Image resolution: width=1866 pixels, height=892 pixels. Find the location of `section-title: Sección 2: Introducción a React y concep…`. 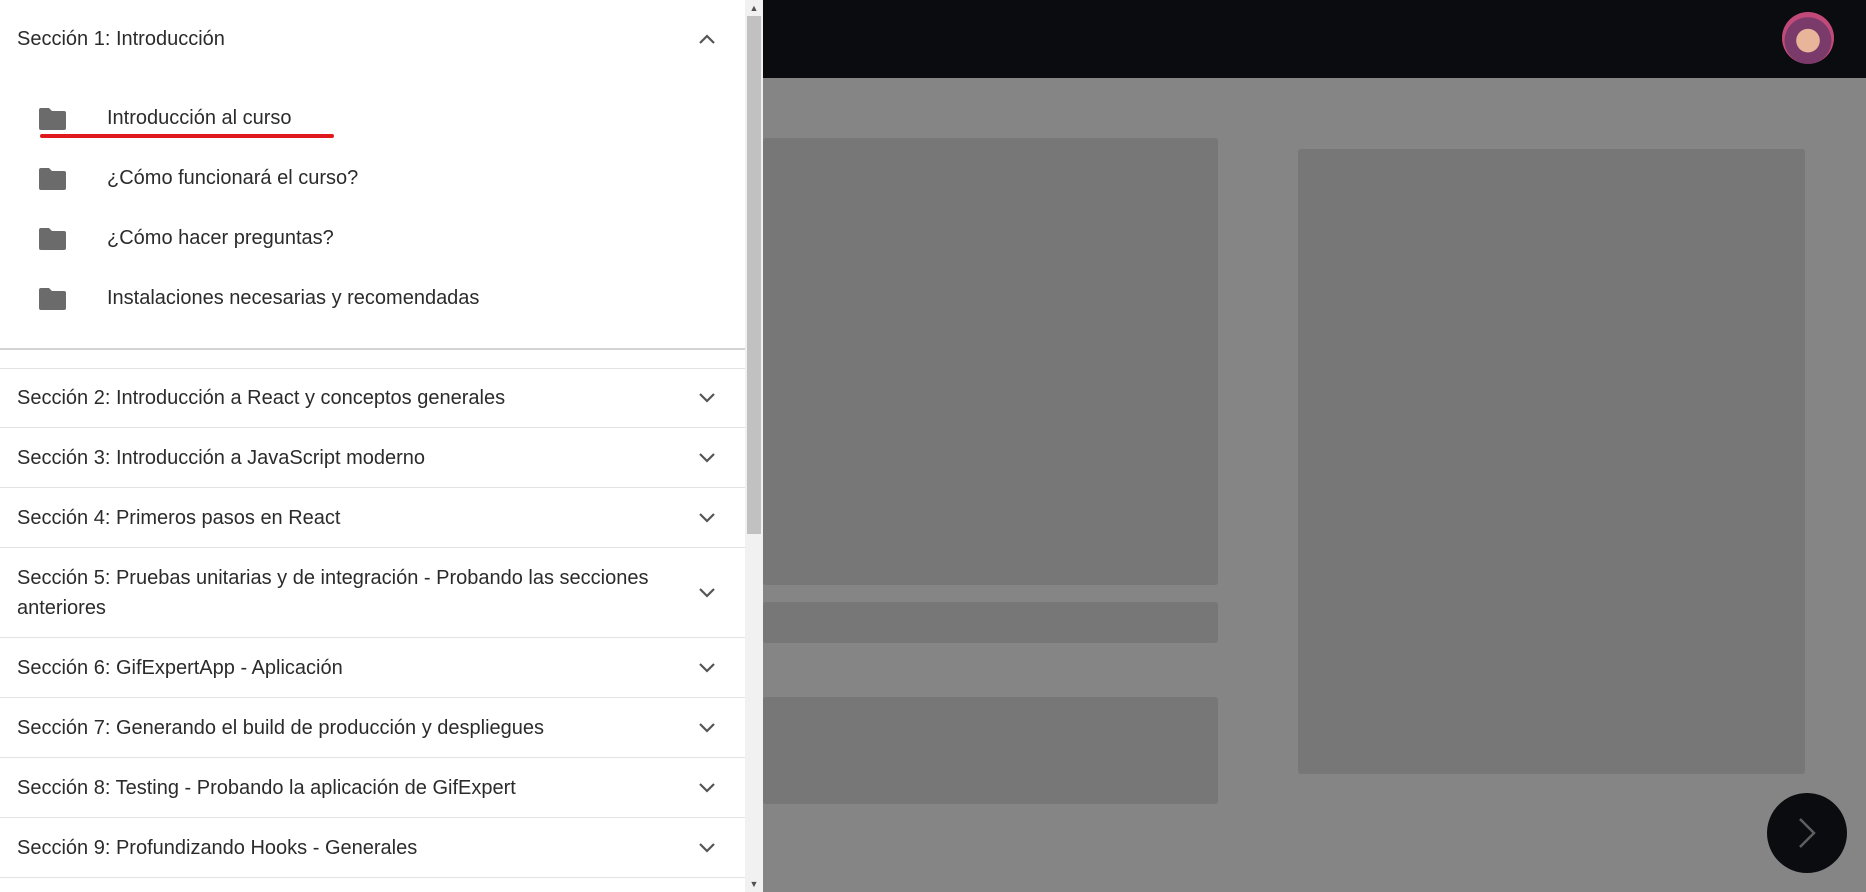

section-title: Sección 2: Introducción a React y concep… is located at coordinates (261, 398).